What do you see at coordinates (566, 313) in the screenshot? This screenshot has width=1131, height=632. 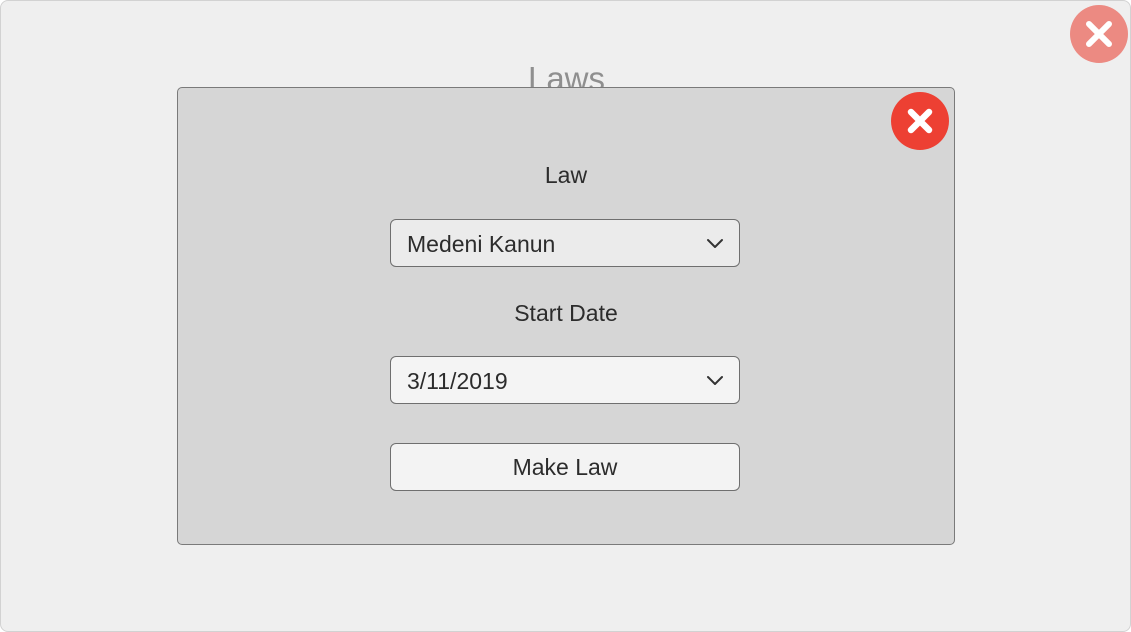 I see `start-date-label: Start Date` at bounding box center [566, 313].